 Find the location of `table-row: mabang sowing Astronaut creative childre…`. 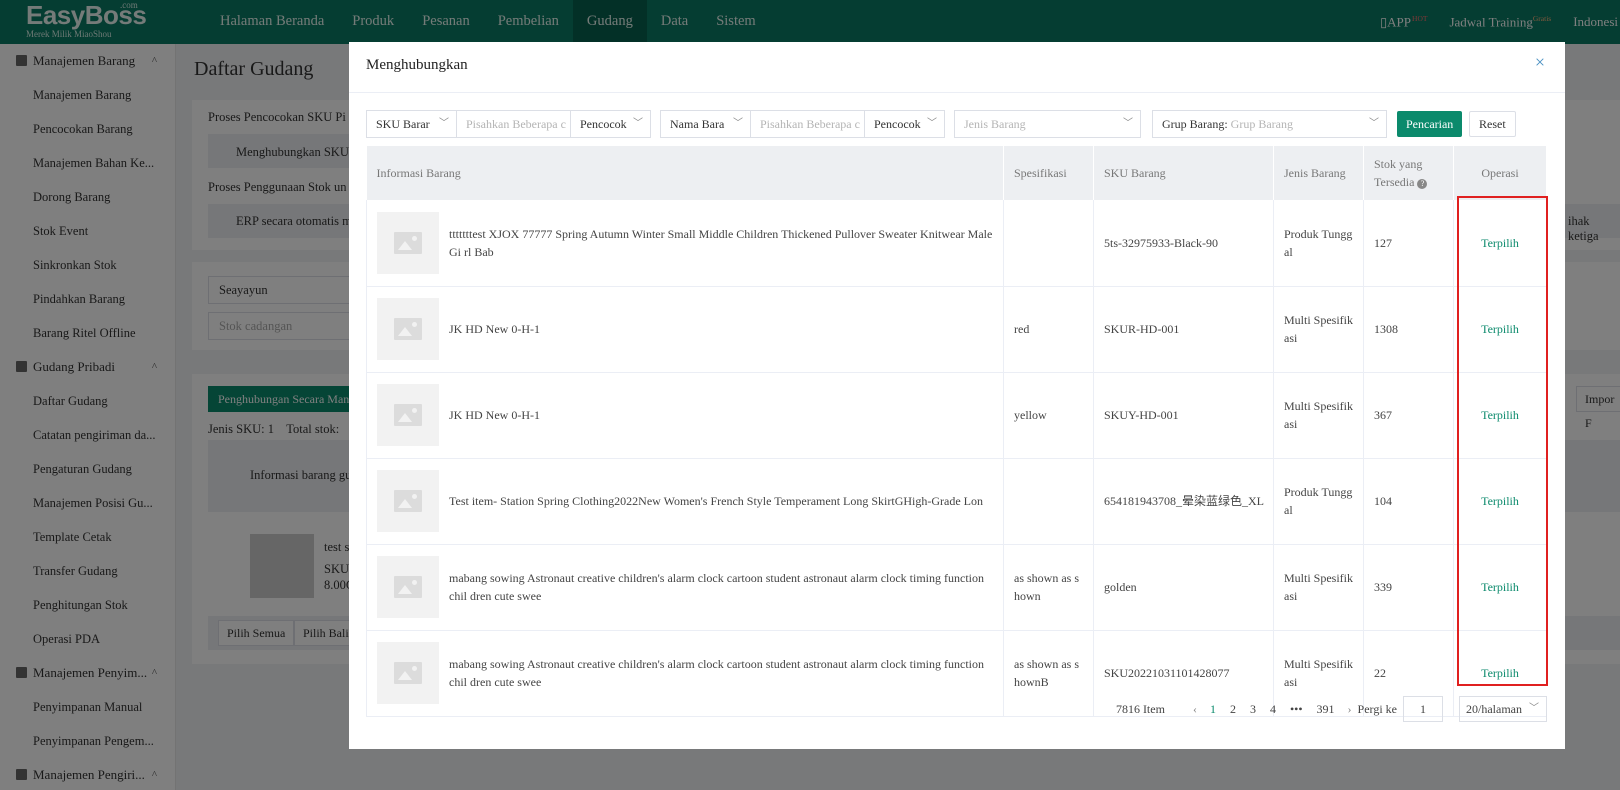

table-row: mabang sowing Astronaut creative childre… is located at coordinates (956, 587).